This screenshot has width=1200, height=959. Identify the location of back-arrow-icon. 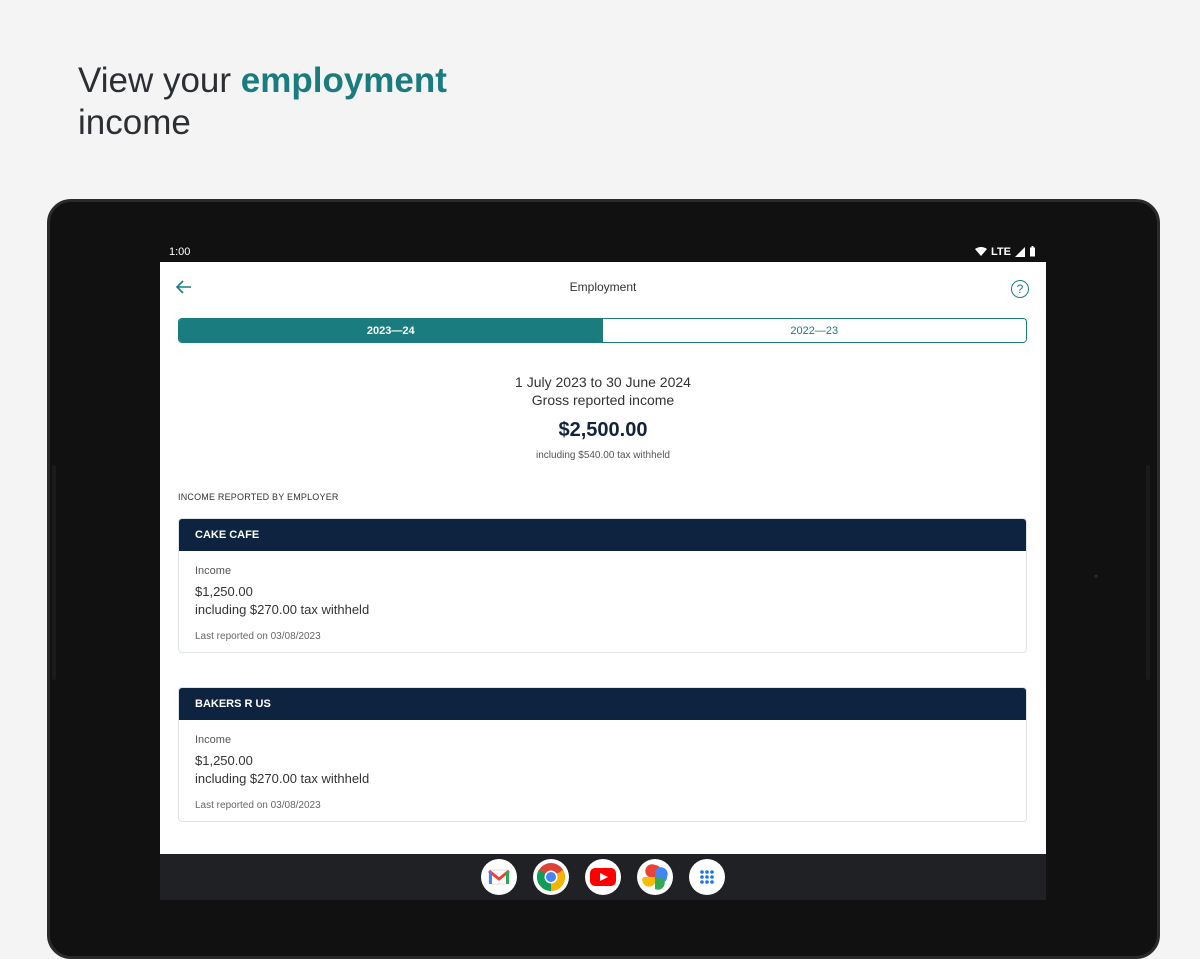
(184, 287).